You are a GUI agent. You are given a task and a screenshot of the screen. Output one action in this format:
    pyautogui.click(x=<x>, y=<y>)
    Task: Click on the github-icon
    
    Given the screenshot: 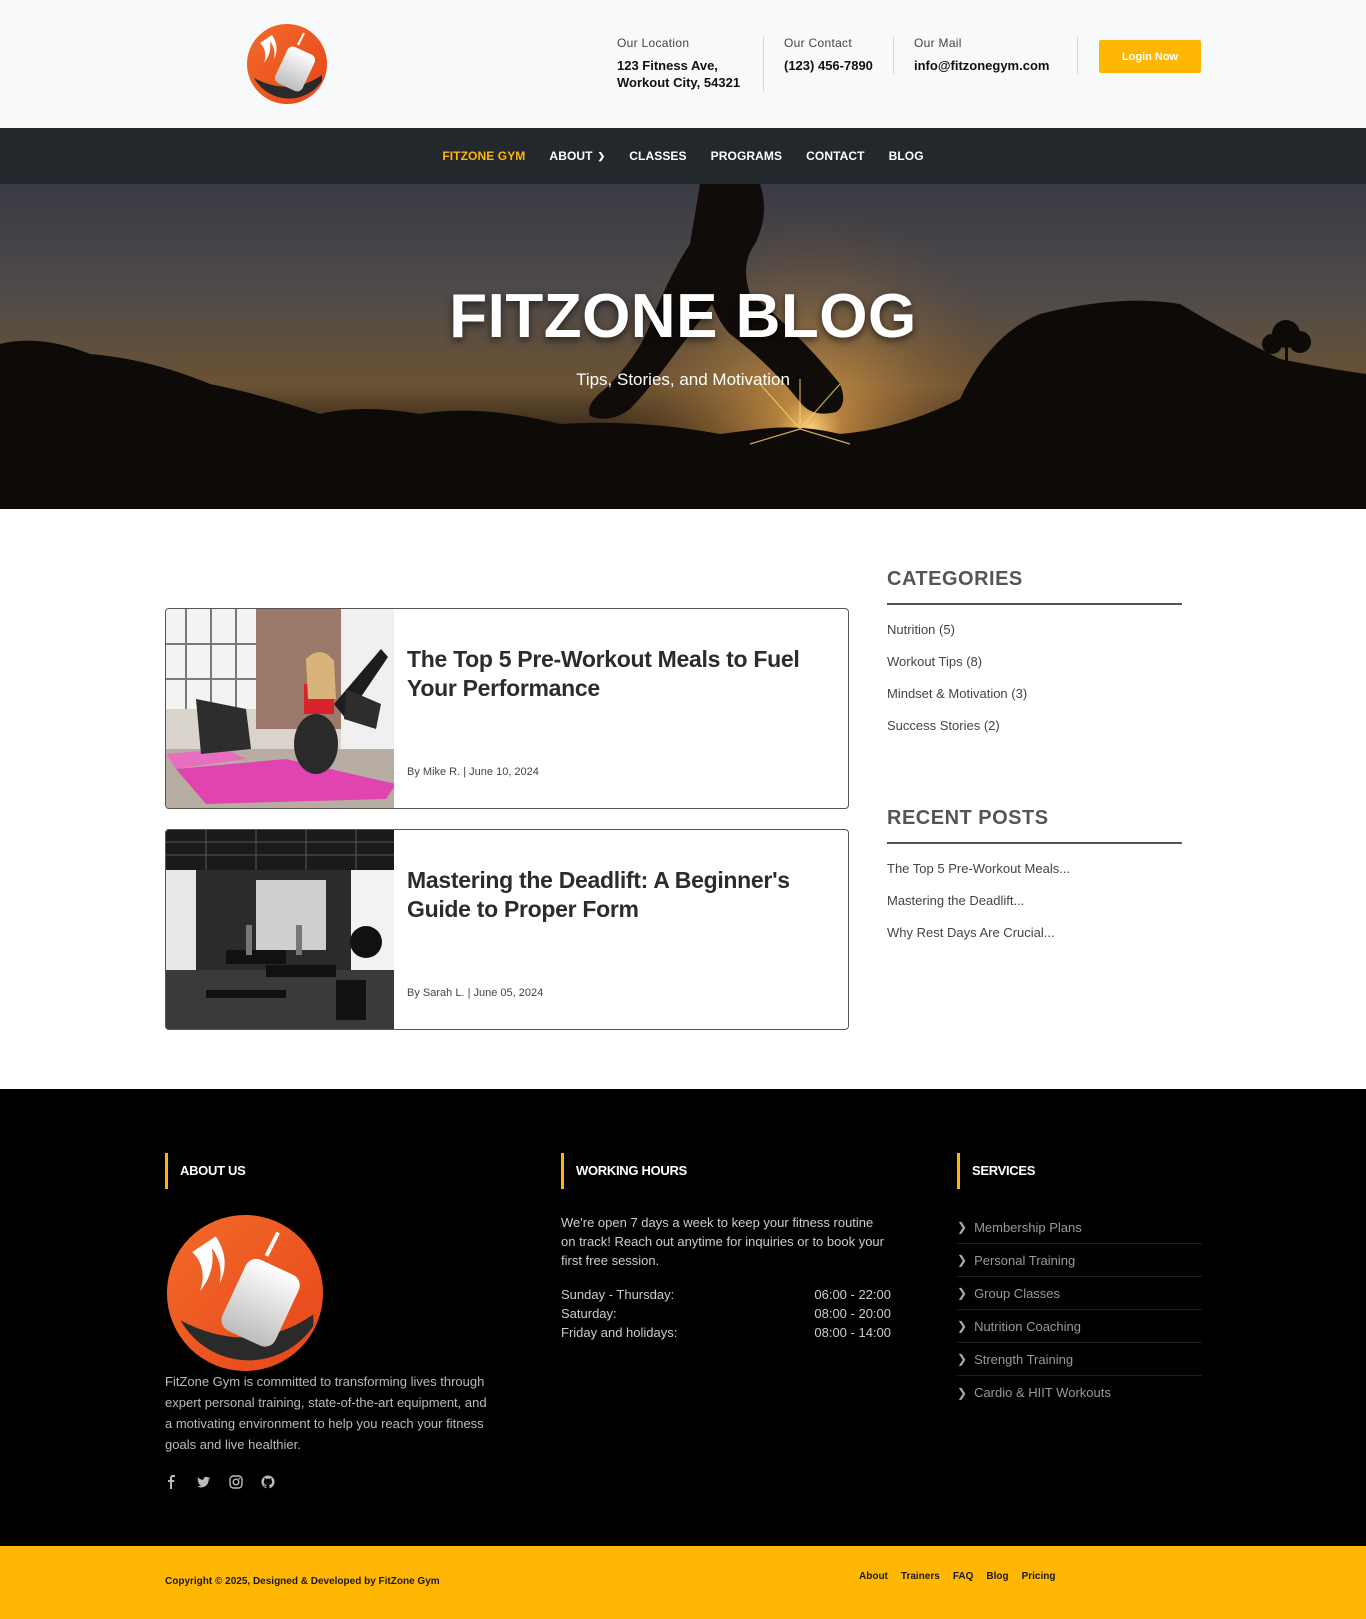 What is the action you would take?
    pyautogui.click(x=268, y=1482)
    